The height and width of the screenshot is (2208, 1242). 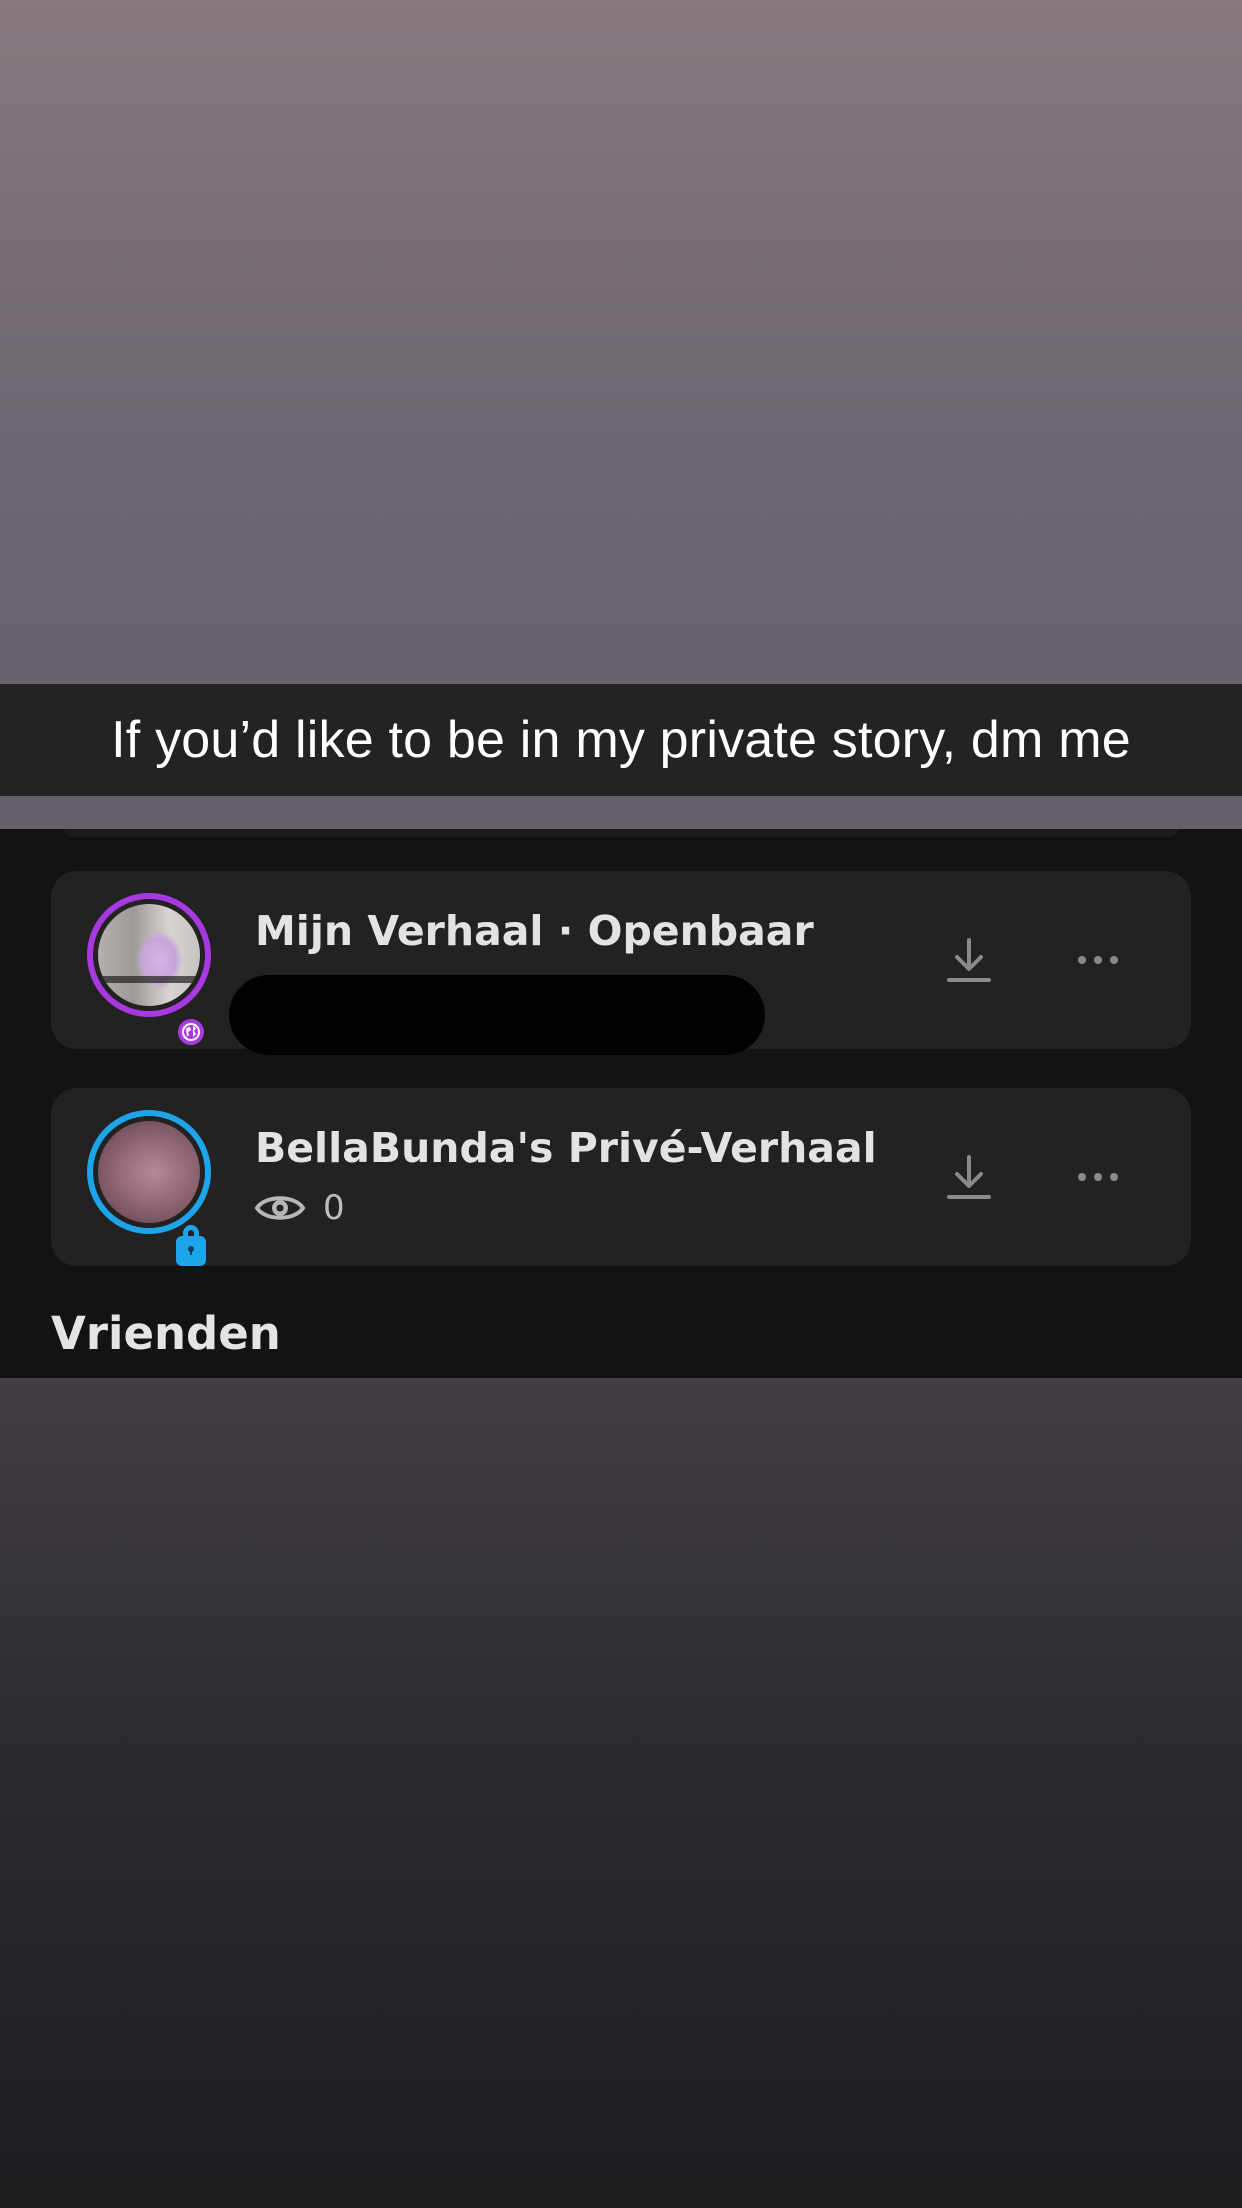 I want to click on story-title: BellaBunda's Privé-Verhaal, so click(x=566, y=1148).